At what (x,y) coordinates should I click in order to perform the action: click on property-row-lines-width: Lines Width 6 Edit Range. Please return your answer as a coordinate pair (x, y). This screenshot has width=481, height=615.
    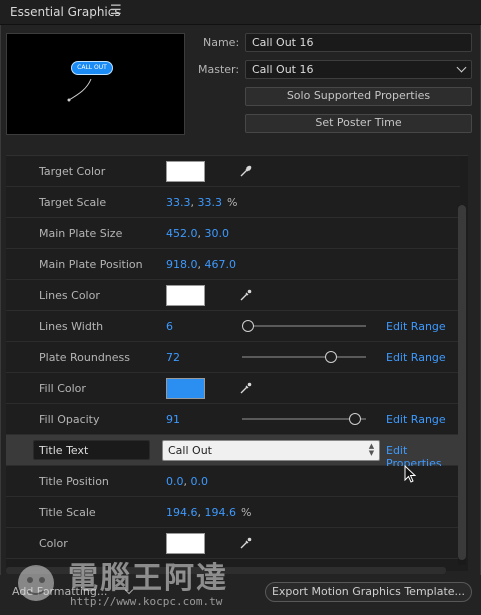
    Looking at the image, I should click on (233, 326).